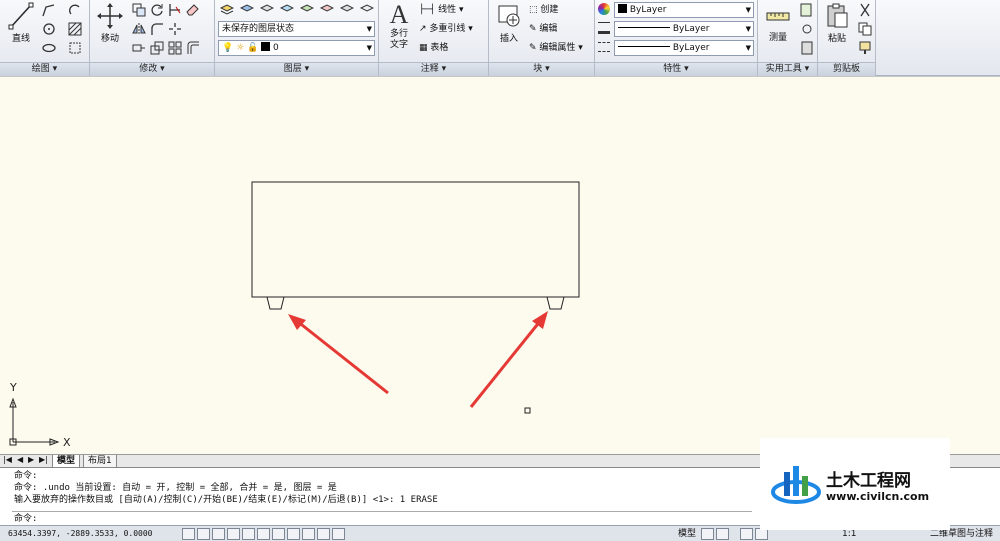 This screenshot has width=1000, height=541. I want to click on crosshair-pickbox, so click(527, 410).